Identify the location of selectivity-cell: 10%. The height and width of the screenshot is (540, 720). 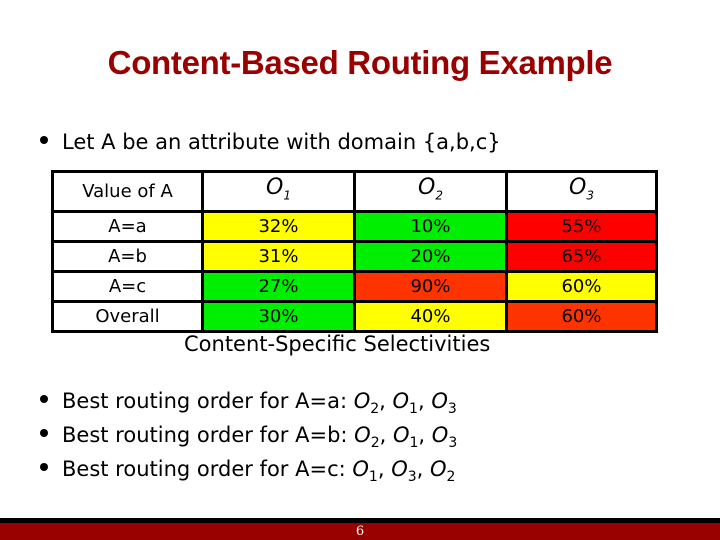
(430, 227).